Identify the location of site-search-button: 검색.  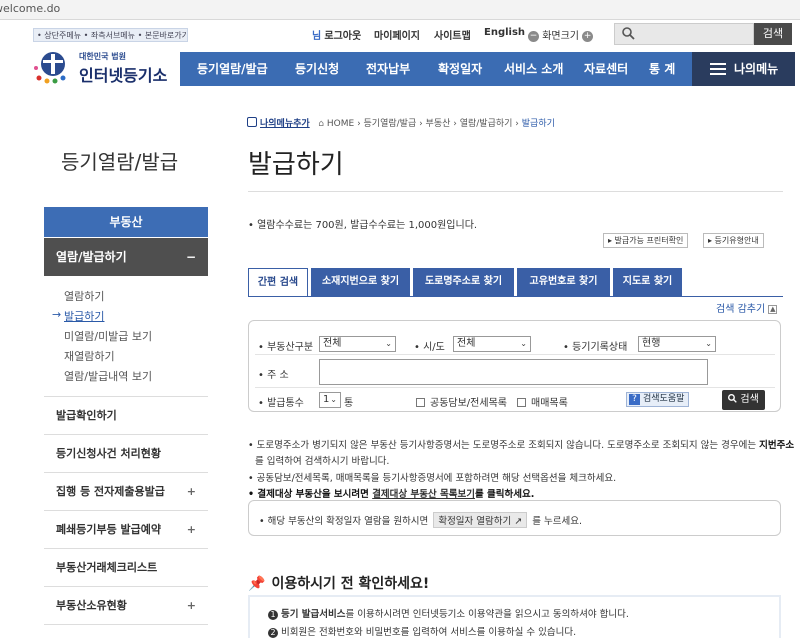
(773, 34).